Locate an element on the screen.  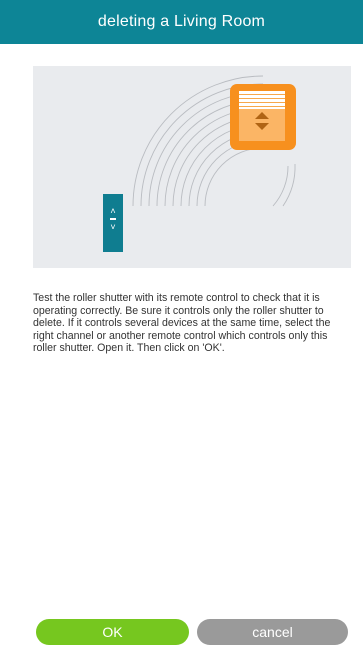
cancel-button: cancel is located at coordinates (272, 632).